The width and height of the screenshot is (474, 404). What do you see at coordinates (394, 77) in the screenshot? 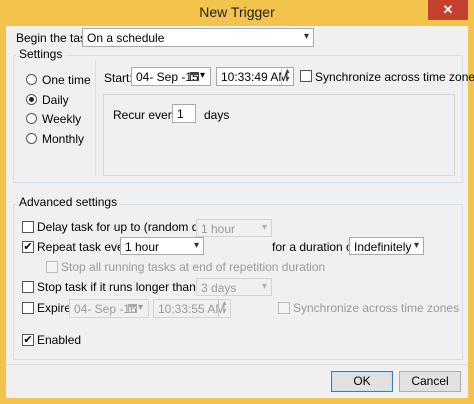
I see `sync-timezones-label: Synchronize across time zones` at bounding box center [394, 77].